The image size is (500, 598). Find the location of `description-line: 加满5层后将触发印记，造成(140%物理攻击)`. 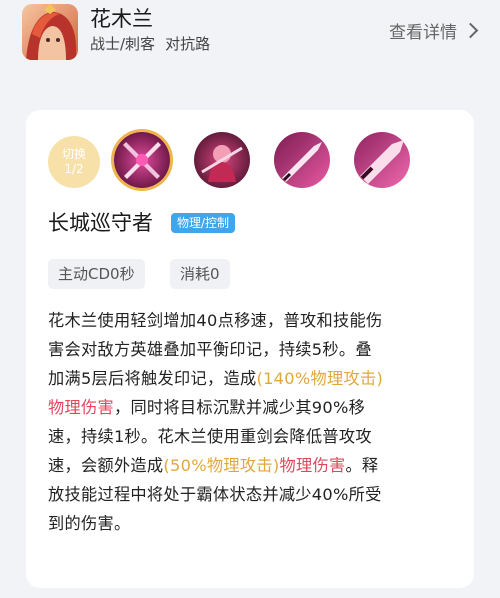

description-line: 加满5层后将触发印记，造成(140%物理攻击) is located at coordinates (253, 378).